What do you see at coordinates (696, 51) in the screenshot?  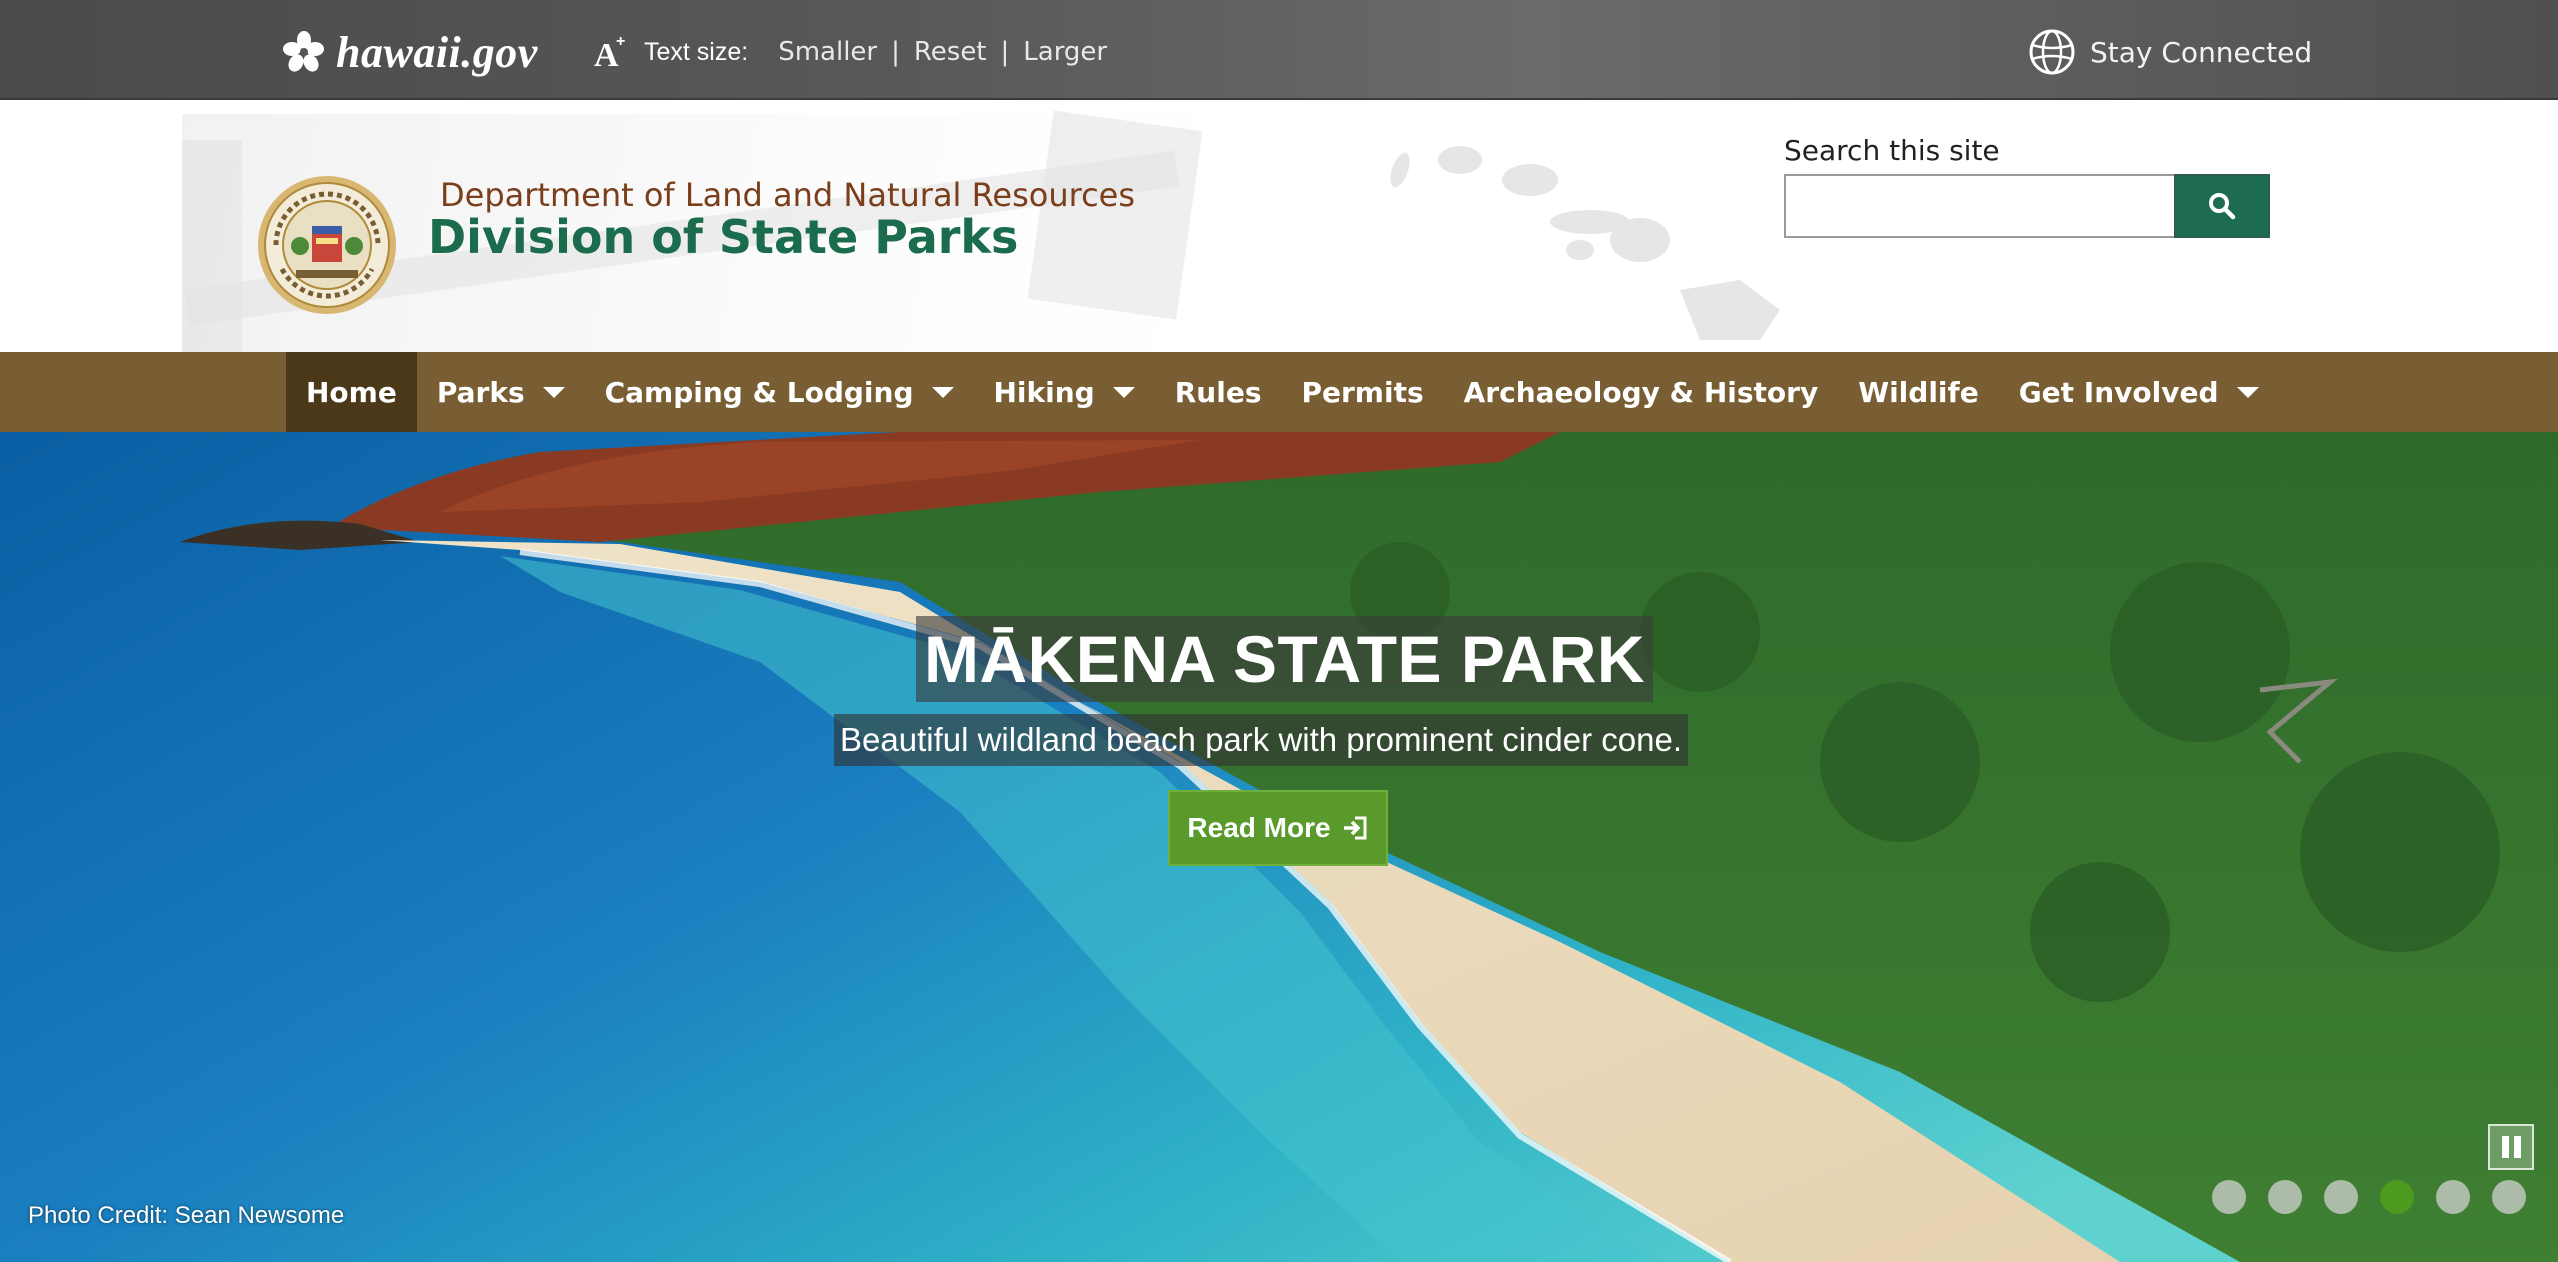 I see `text-size-label: Text size:` at bounding box center [696, 51].